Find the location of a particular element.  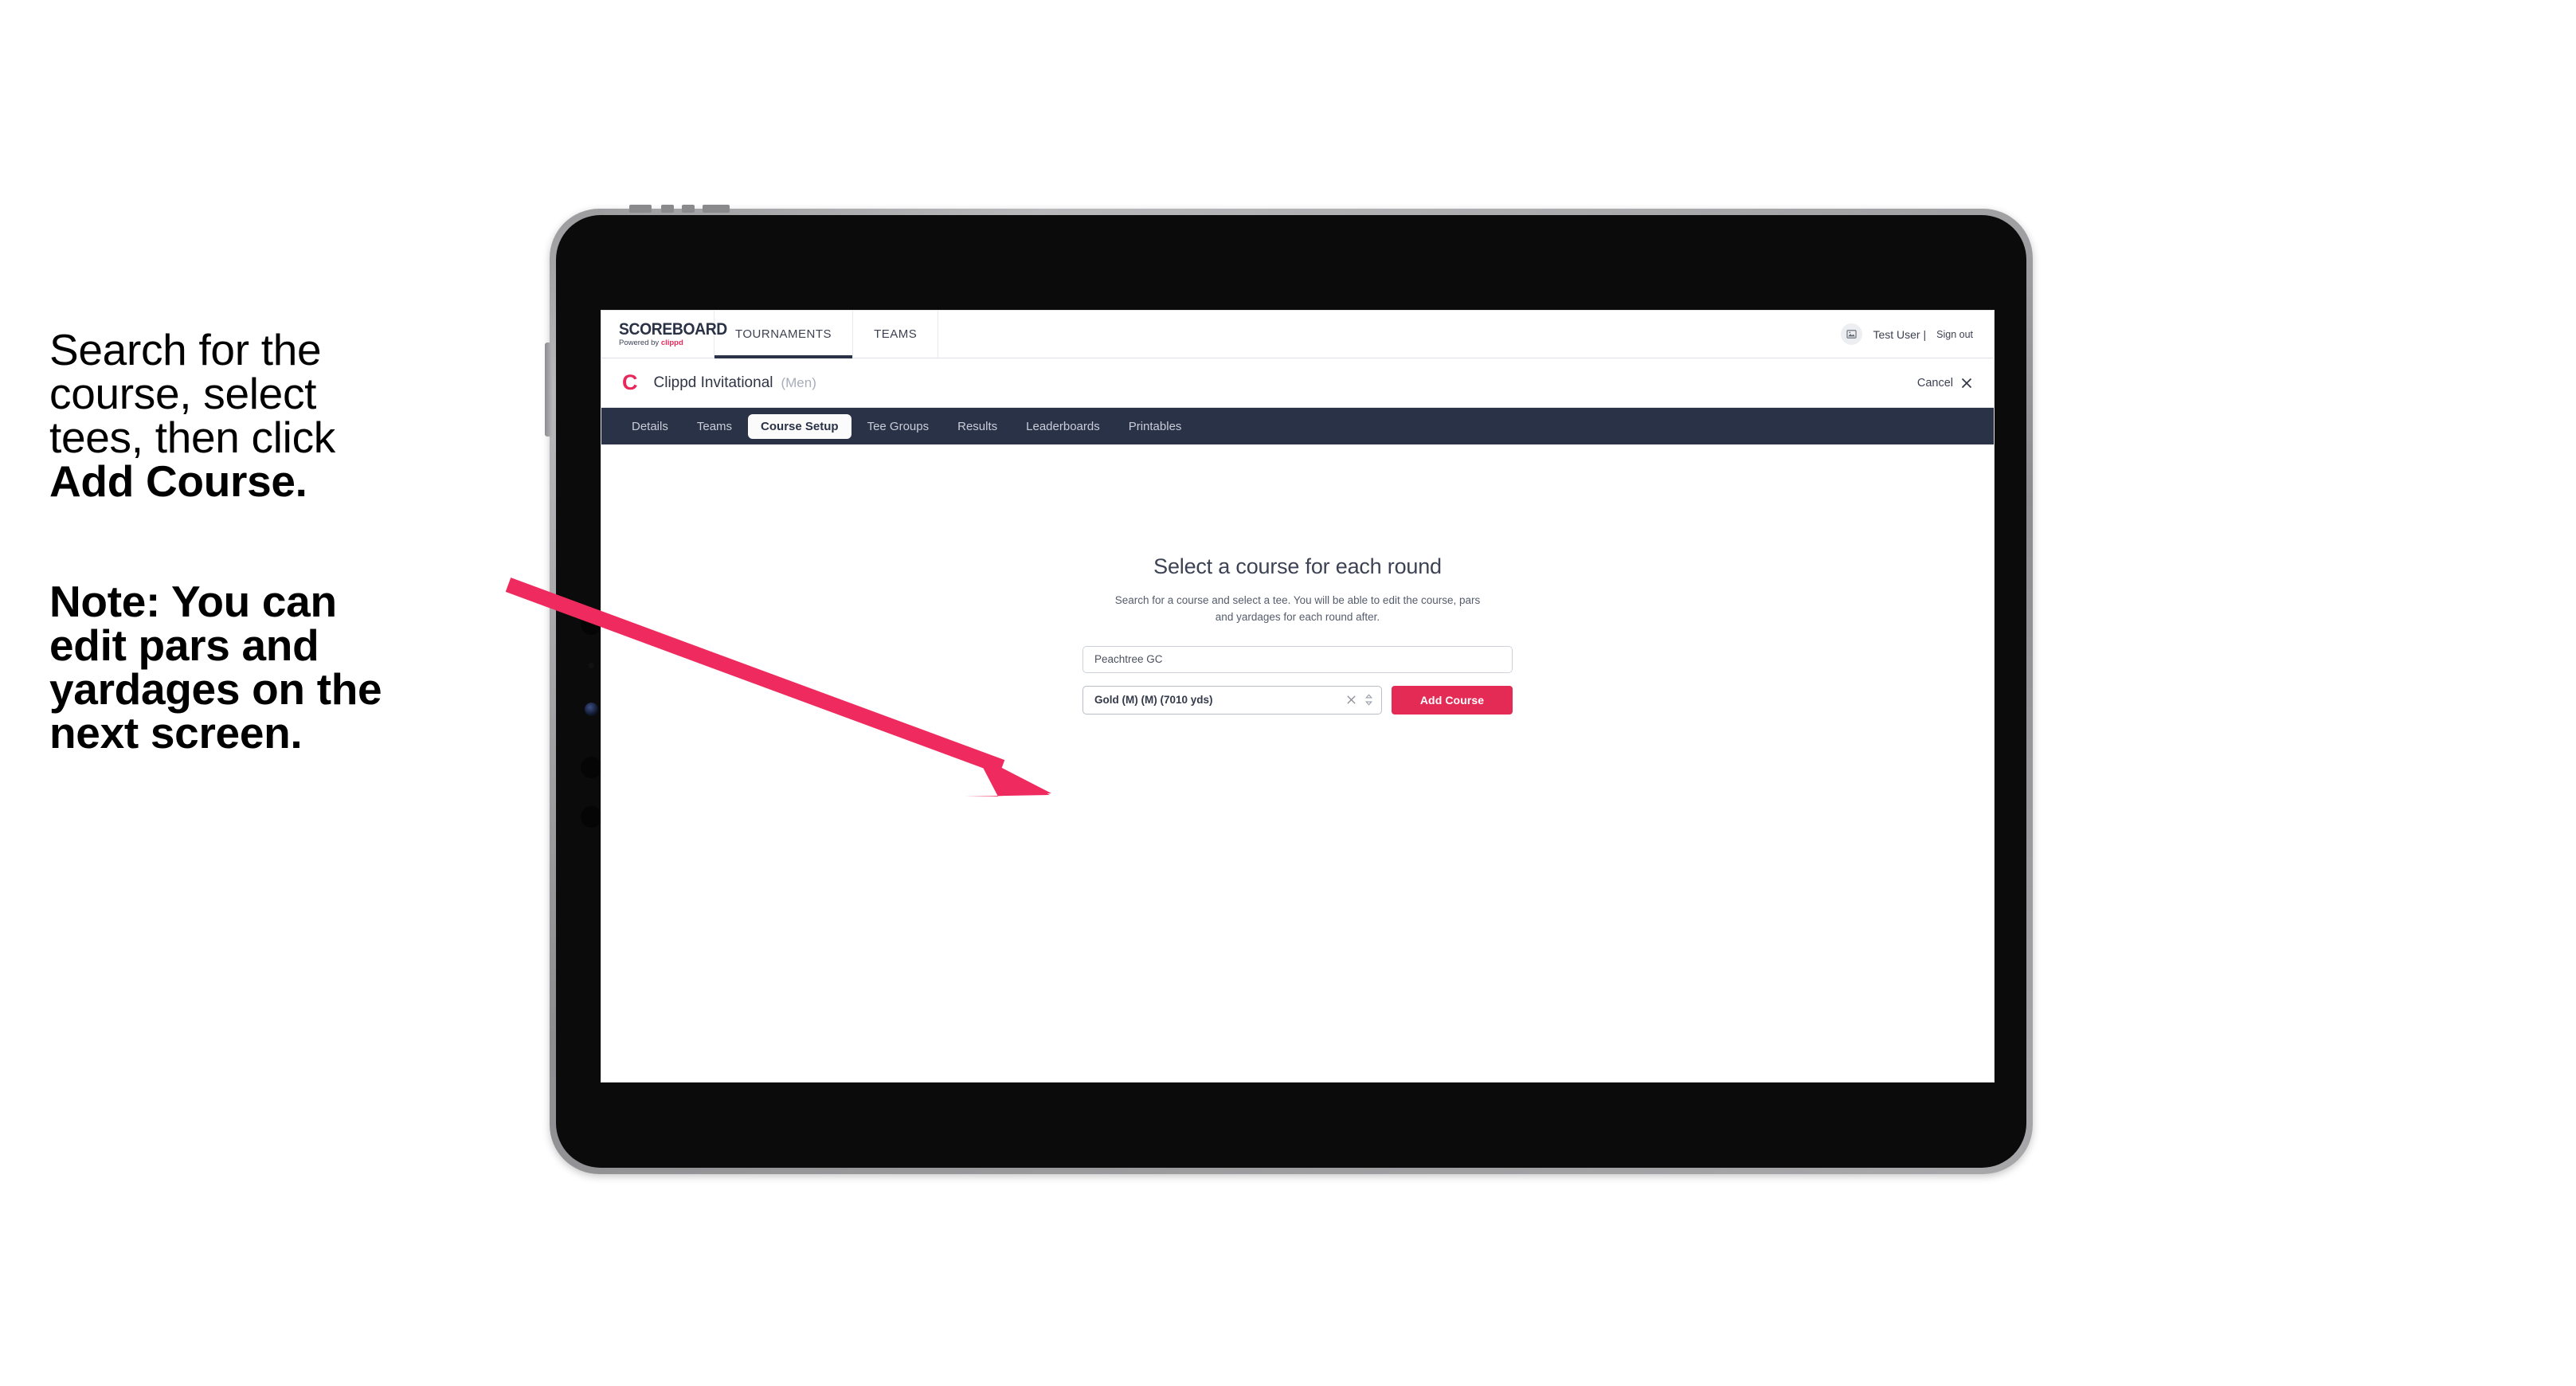

clippd-c-logo-icon: C is located at coordinates (630, 382).